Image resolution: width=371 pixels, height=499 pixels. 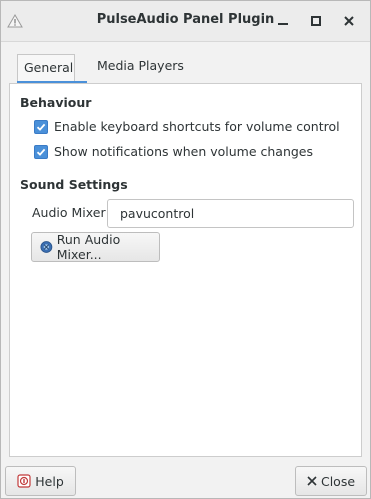 What do you see at coordinates (283, 21) in the screenshot?
I see `minimize-button` at bounding box center [283, 21].